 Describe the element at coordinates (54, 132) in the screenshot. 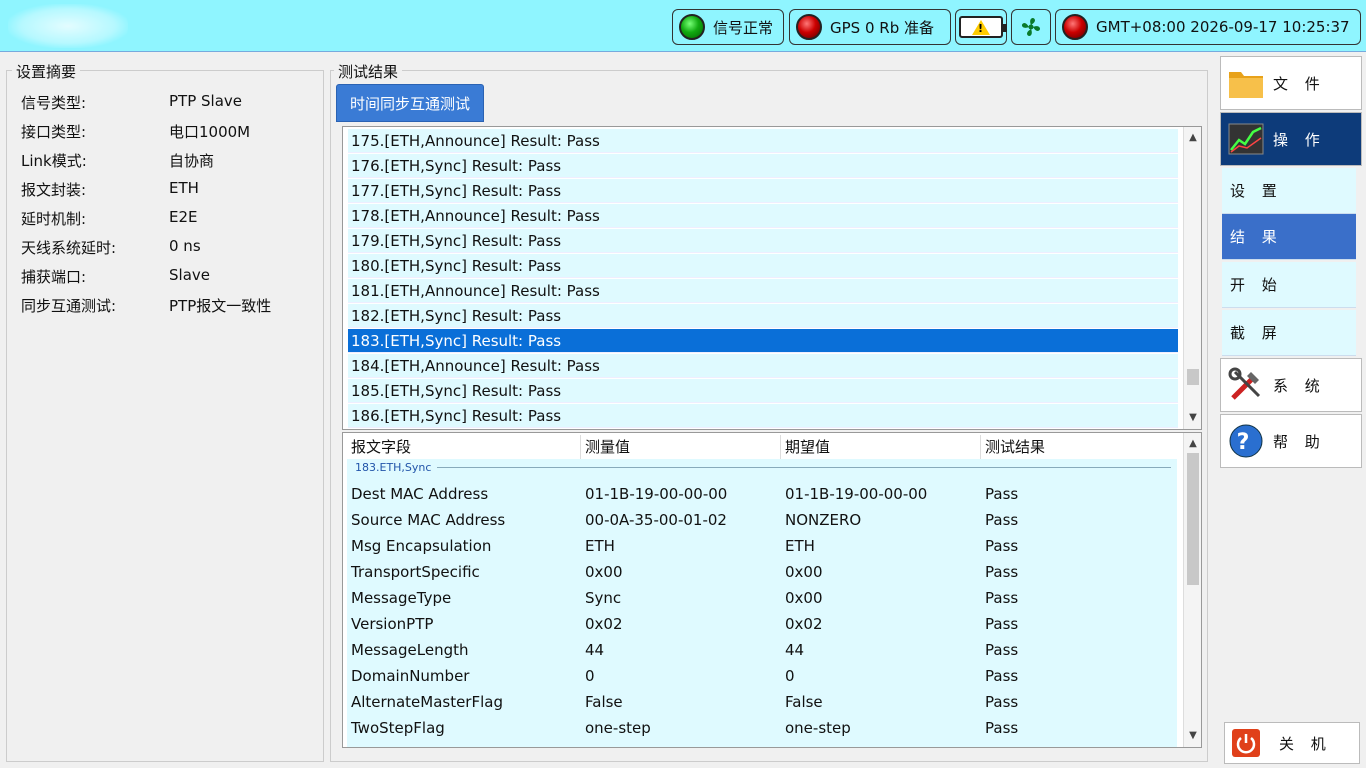

I see `summary-key: 接口类型:` at that location.